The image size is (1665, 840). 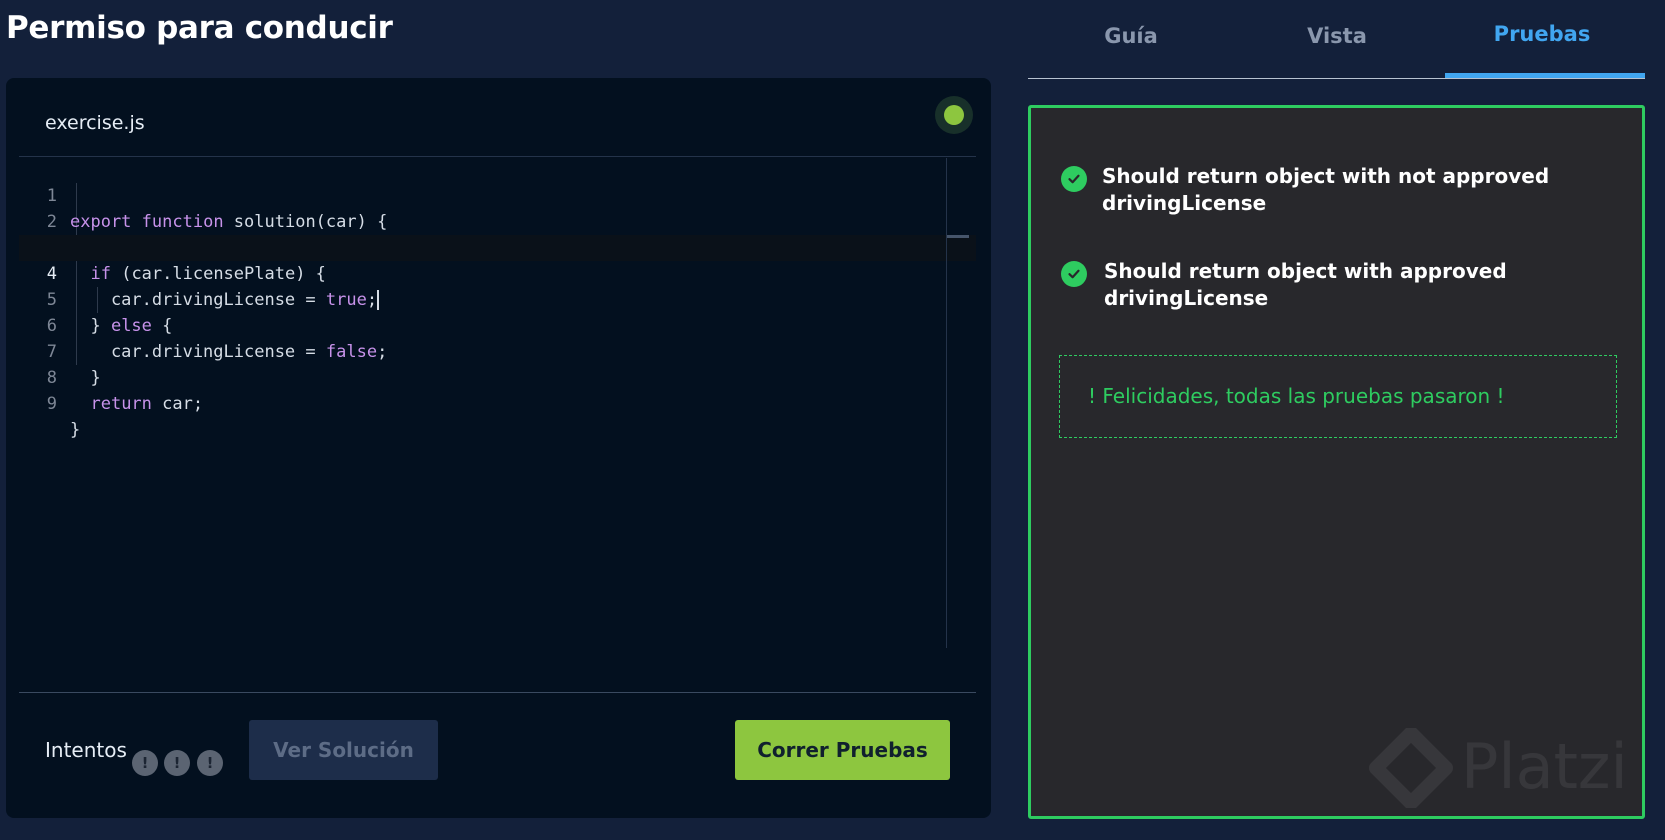 What do you see at coordinates (842, 750) in the screenshot?
I see `run-tests-button: Correr Pruebas` at bounding box center [842, 750].